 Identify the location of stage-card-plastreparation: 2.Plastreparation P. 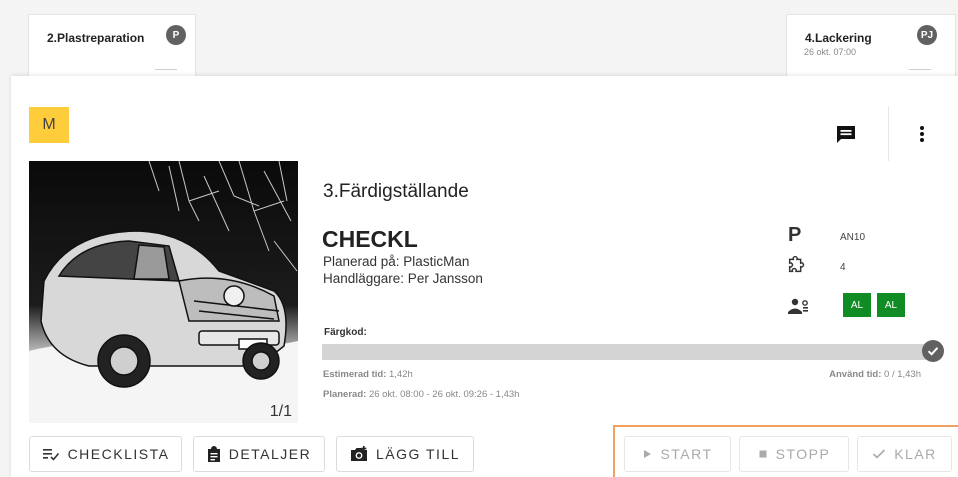
(112, 45).